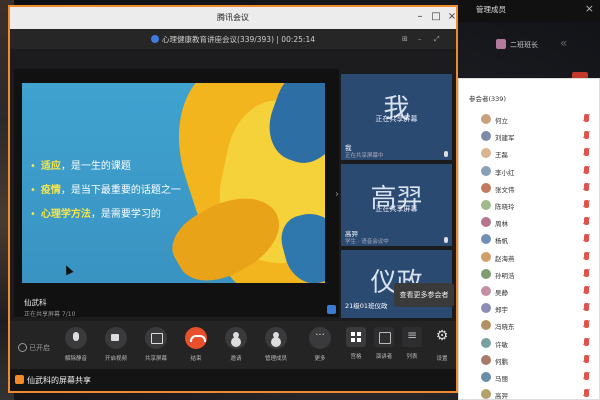 Image resolution: width=600 pixels, height=400 pixels. I want to click on participant-list-item: 刘建军, so click(535, 137).